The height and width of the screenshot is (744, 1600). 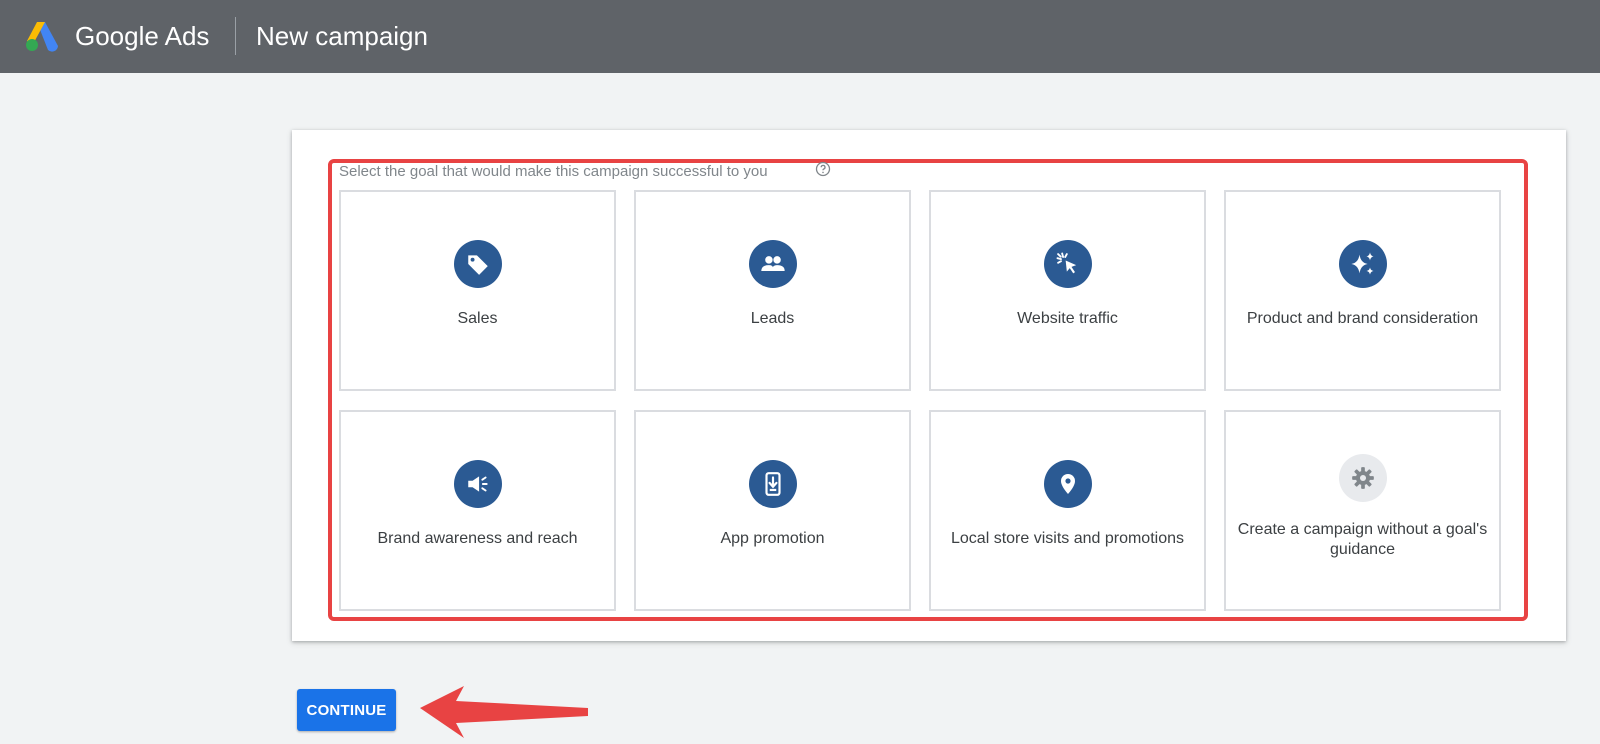 What do you see at coordinates (1067, 290) in the screenshot?
I see `goal-tile-website-traffic: Website traffic` at bounding box center [1067, 290].